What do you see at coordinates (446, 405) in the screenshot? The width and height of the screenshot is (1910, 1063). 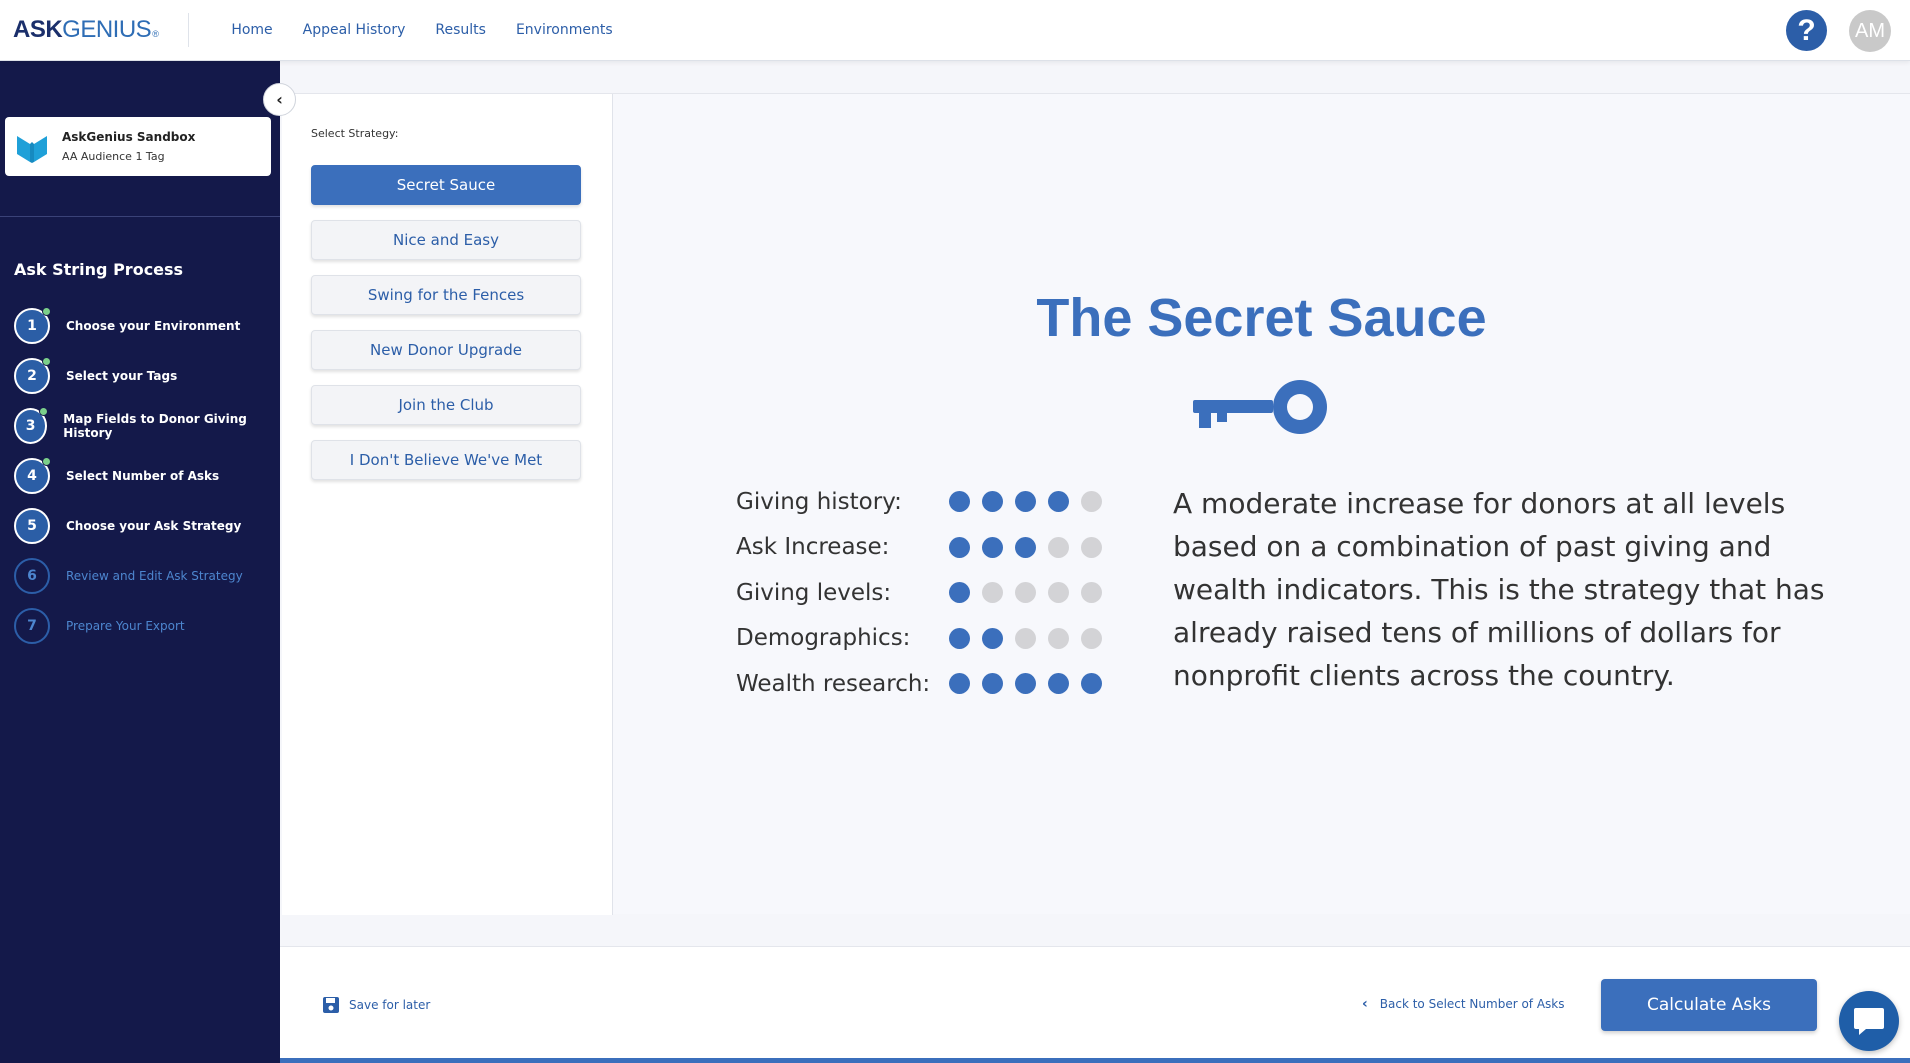 I see `strategy-join-the-club-button: Join the Club` at bounding box center [446, 405].